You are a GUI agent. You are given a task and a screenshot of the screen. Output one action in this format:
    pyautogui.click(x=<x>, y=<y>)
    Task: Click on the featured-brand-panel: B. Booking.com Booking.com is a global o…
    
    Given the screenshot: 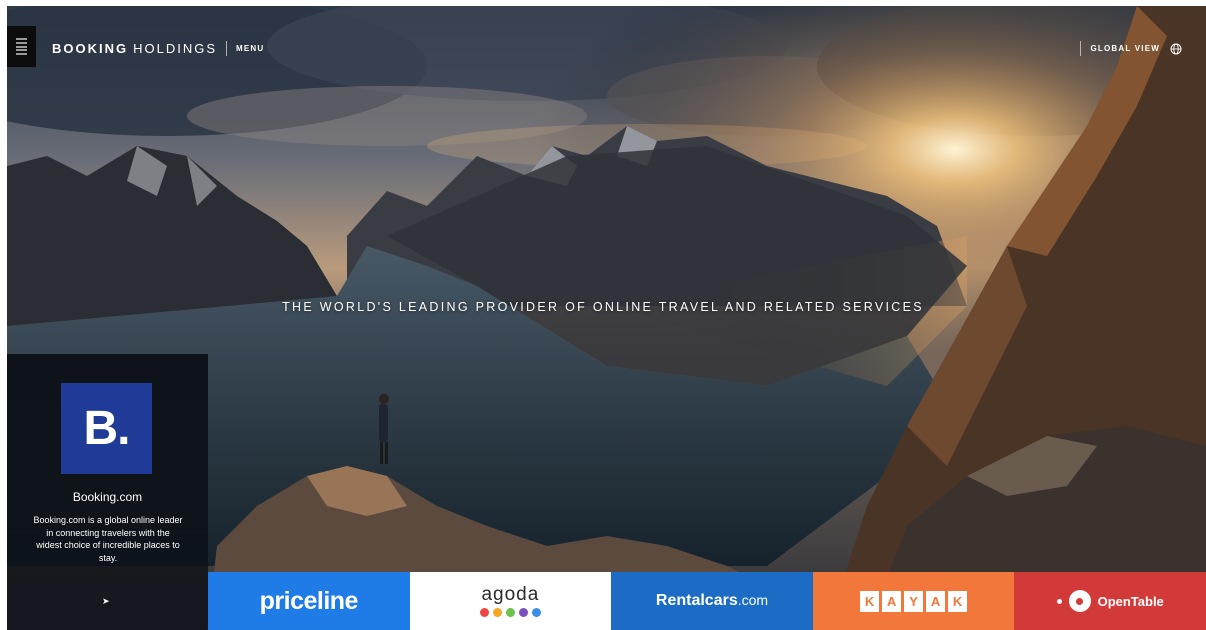 What is the action you would take?
    pyautogui.click(x=107, y=492)
    